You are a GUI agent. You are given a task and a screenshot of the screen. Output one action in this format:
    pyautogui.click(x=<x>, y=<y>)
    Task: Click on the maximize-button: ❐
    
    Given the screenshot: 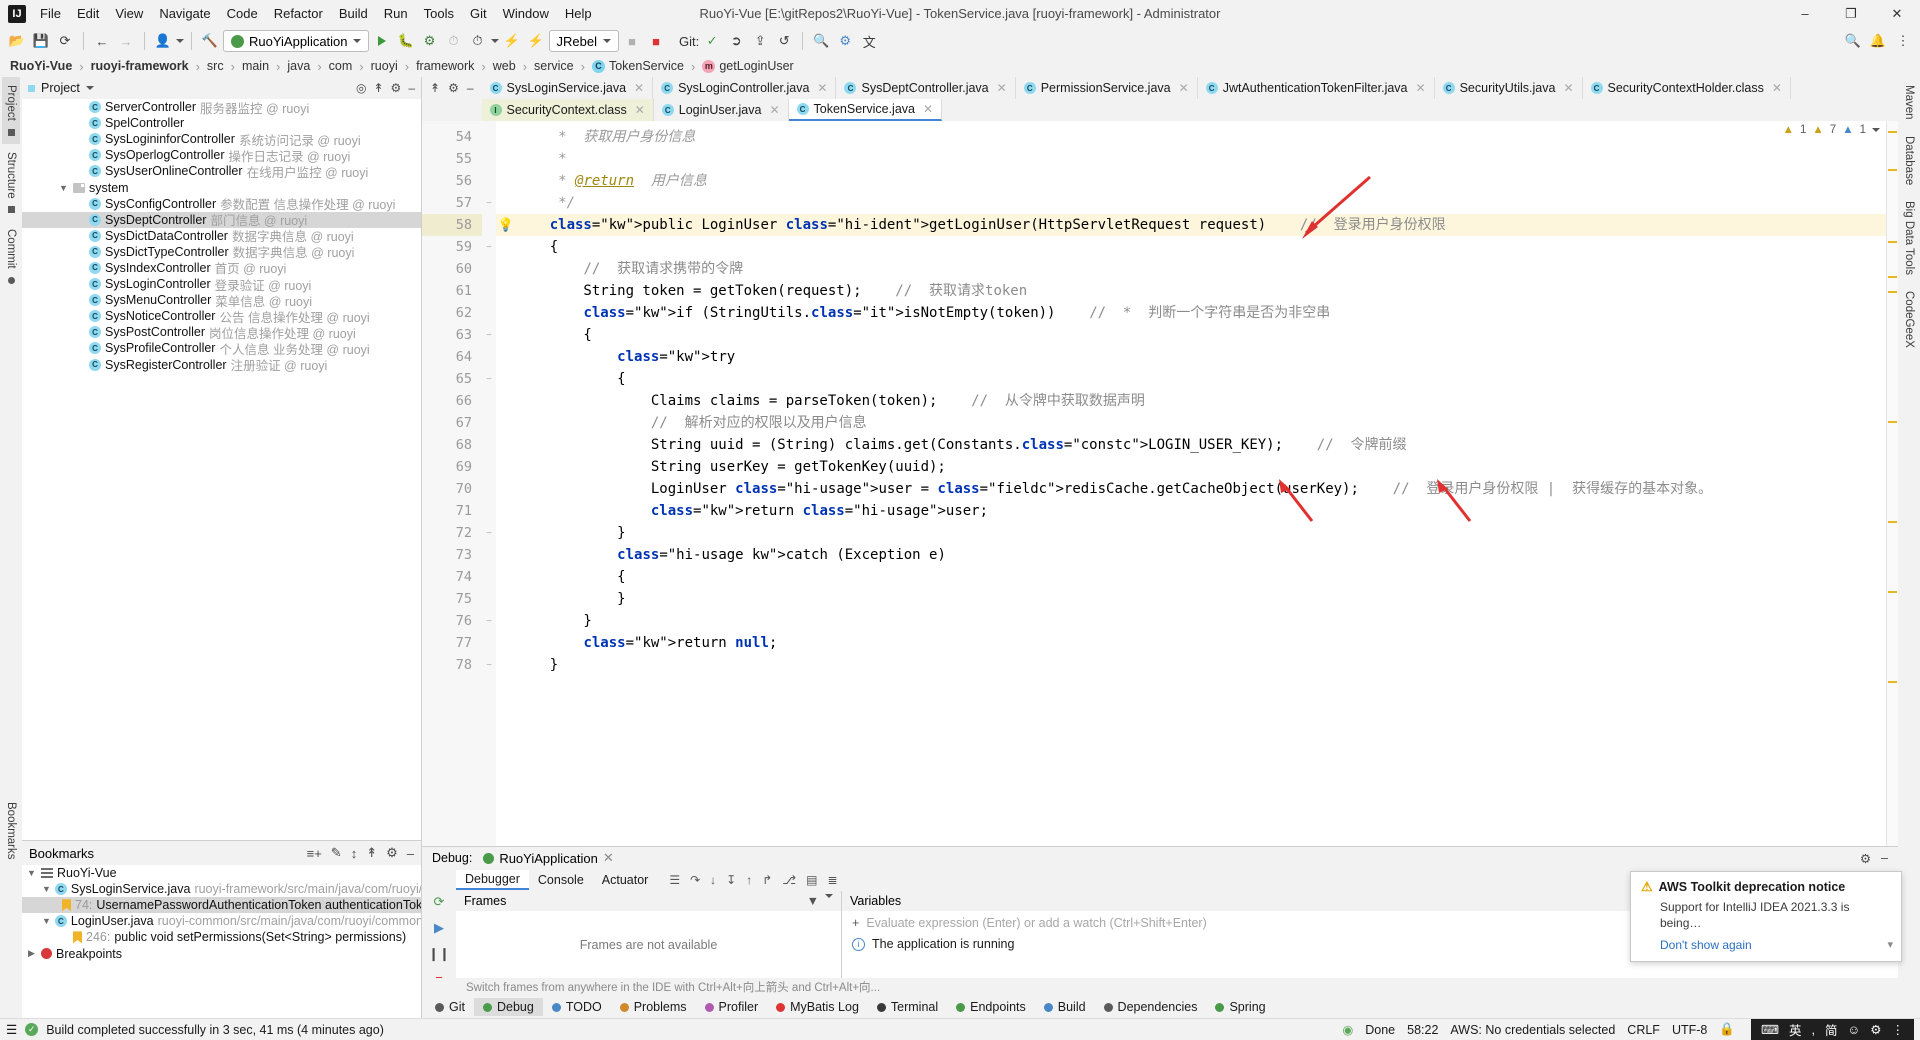 What is the action you would take?
    pyautogui.click(x=1851, y=13)
    